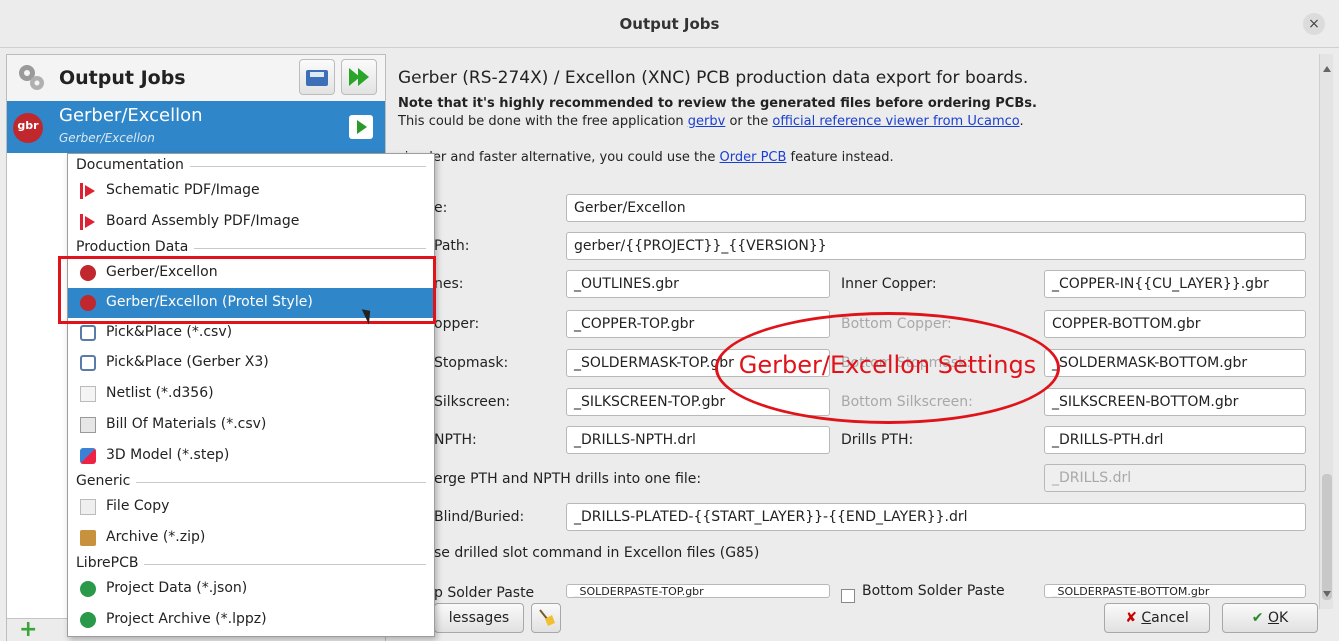 This screenshot has height=641, width=1339. What do you see at coordinates (1314, 24) in the screenshot?
I see `close-icon: ×` at bounding box center [1314, 24].